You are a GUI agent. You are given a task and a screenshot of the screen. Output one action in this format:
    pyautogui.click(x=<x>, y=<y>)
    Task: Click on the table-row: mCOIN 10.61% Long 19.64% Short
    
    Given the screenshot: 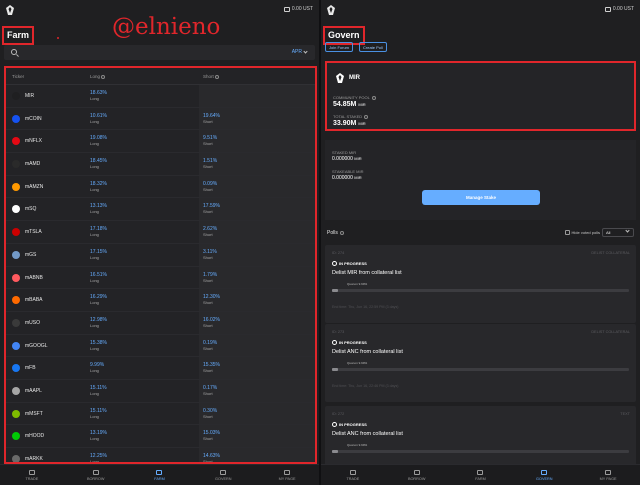 What is the action you would take?
    pyautogui.click(x=160, y=119)
    